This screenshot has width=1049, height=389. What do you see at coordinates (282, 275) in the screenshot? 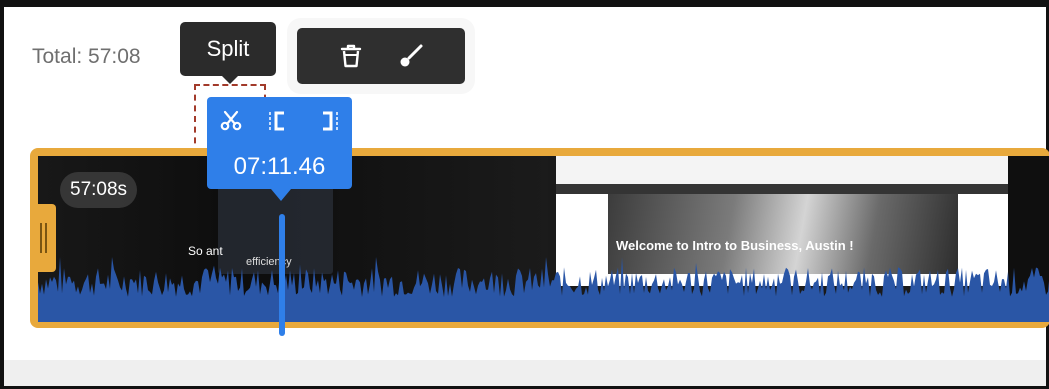
I see `playhead-line` at bounding box center [282, 275].